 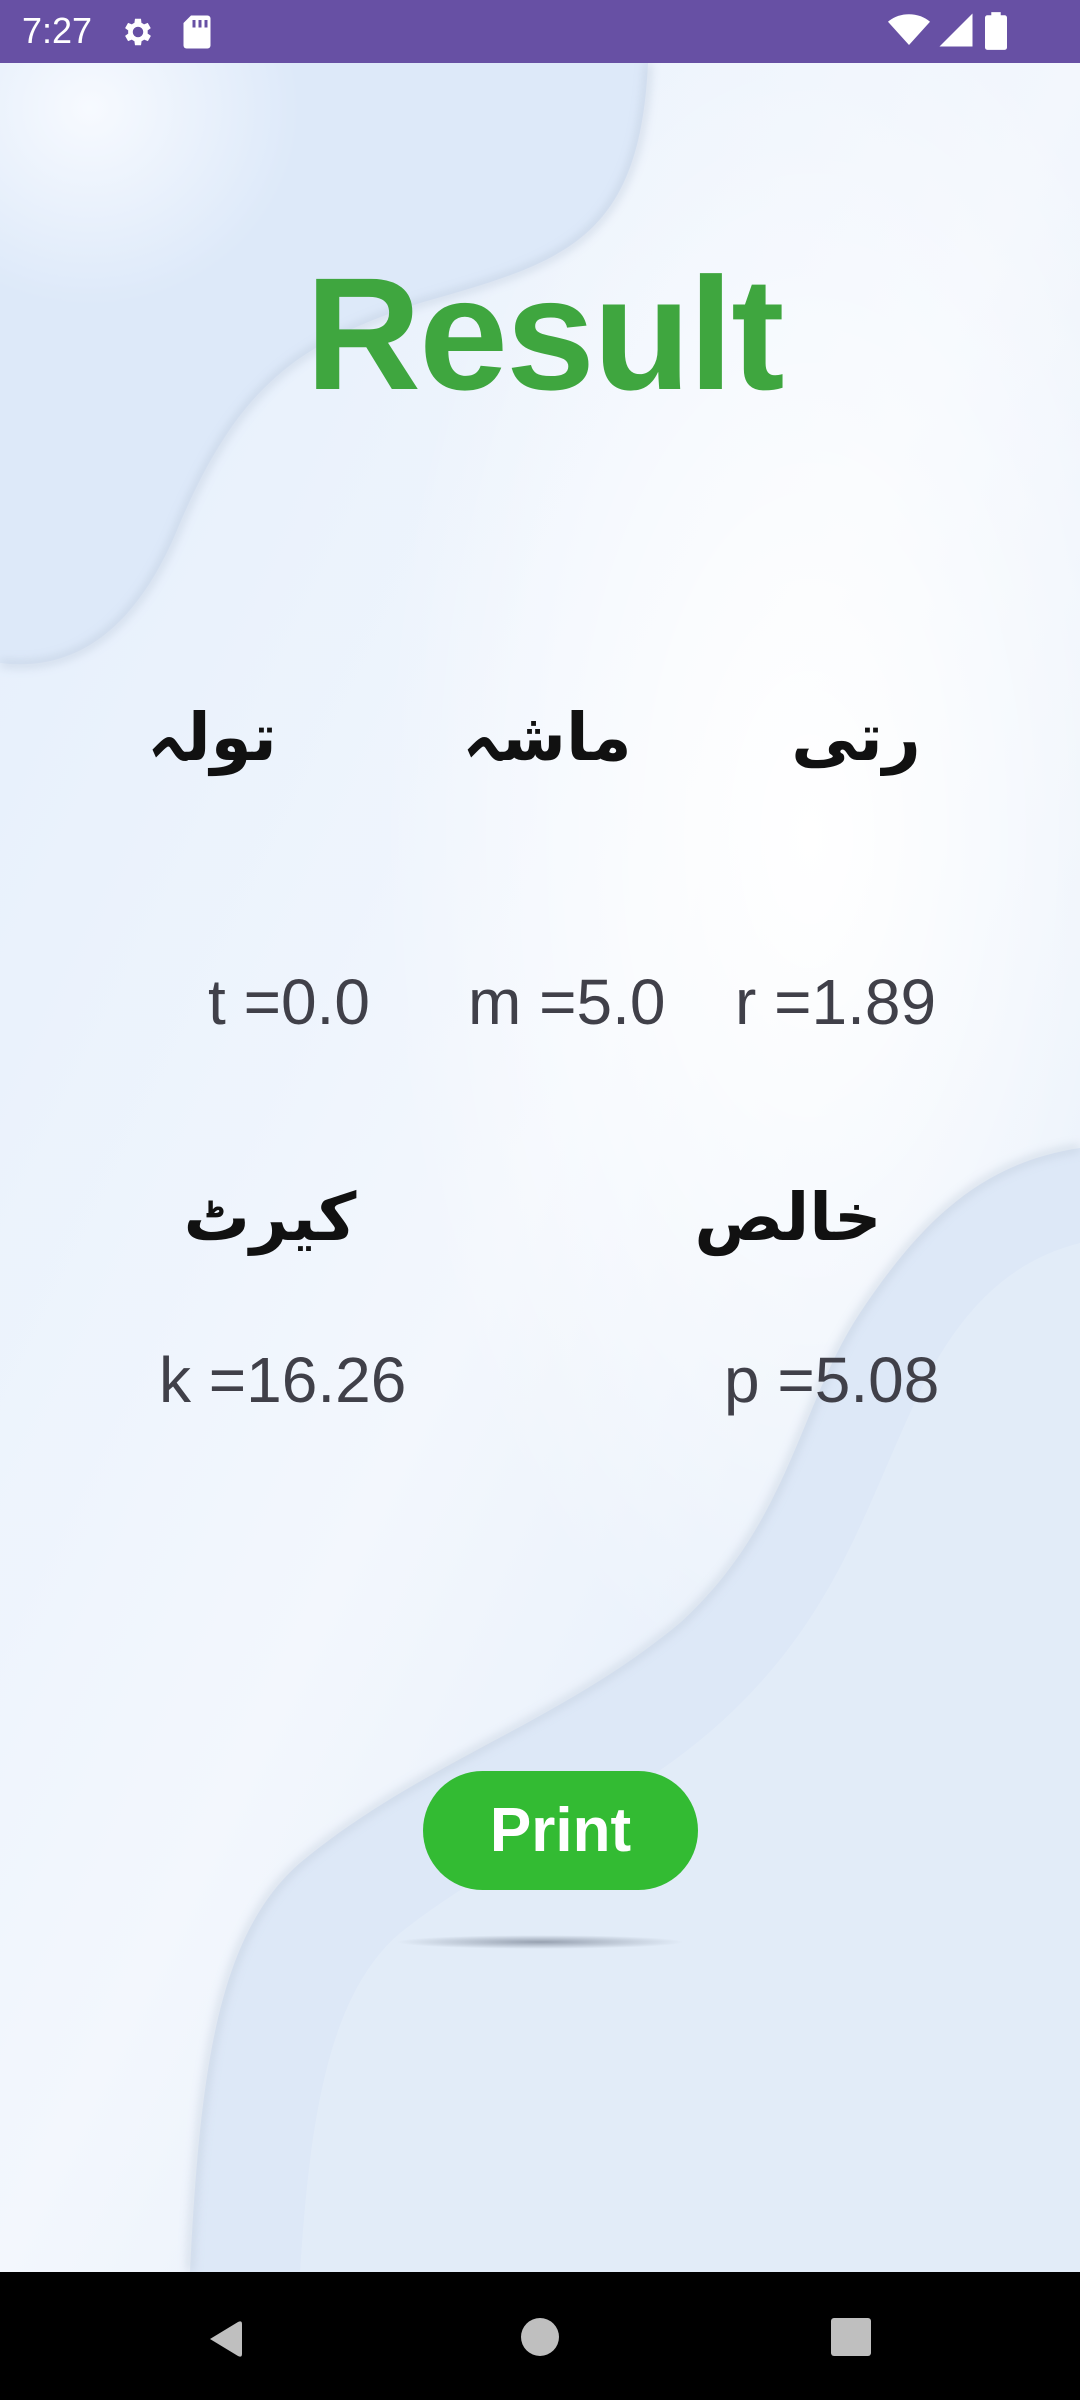 I want to click on label-ratti: رتی, so click(x=856, y=737).